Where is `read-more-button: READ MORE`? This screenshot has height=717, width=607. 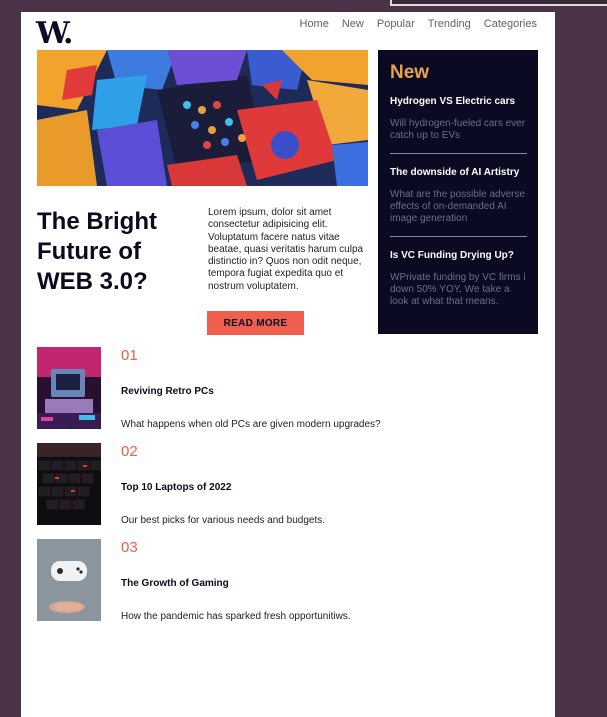 read-more-button: READ MORE is located at coordinates (255, 323).